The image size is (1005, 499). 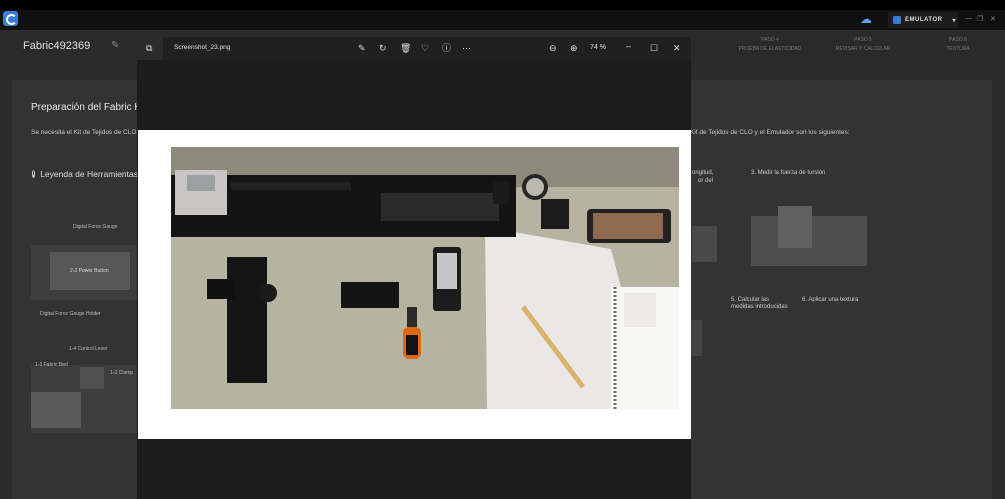 I want to click on edit-pencil-icon: ✎, so click(x=115, y=45).